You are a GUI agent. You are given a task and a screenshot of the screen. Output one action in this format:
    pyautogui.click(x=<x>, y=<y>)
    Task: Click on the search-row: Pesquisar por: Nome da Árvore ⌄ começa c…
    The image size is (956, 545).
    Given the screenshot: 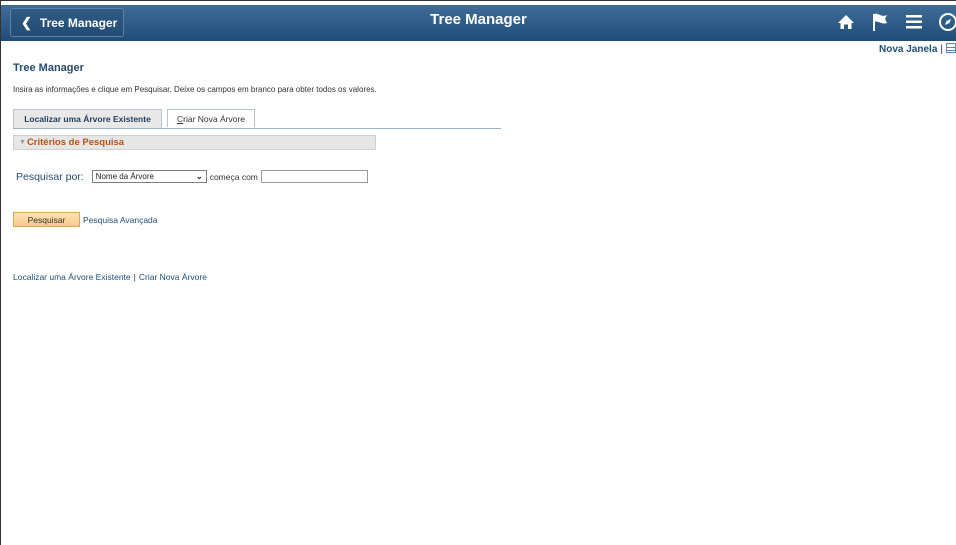 What is the action you would take?
    pyautogui.click(x=192, y=176)
    